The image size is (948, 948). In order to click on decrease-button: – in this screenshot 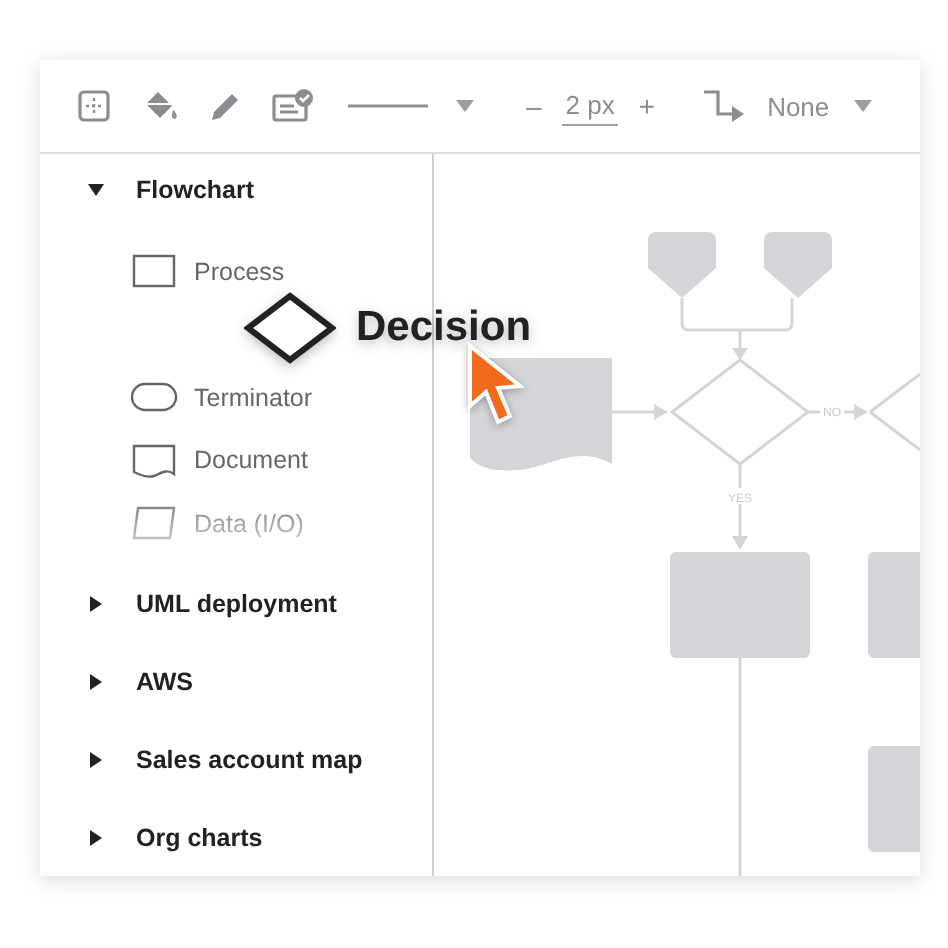, I will do `click(534, 106)`.